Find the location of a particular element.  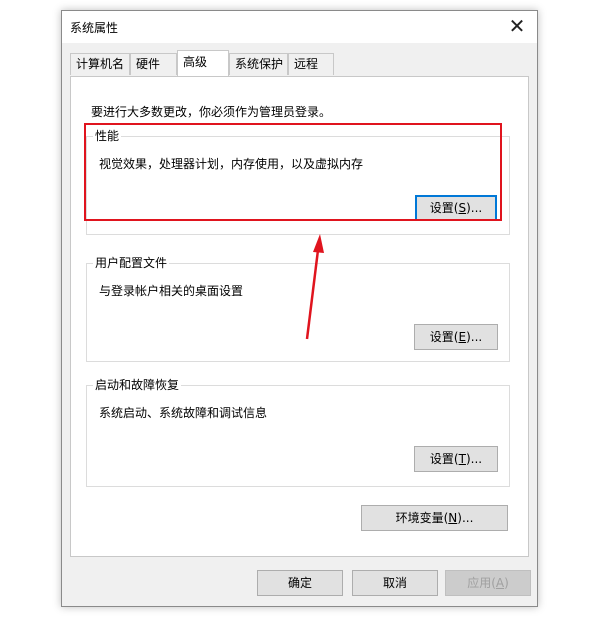

arrow-head is located at coordinates (318, 243).